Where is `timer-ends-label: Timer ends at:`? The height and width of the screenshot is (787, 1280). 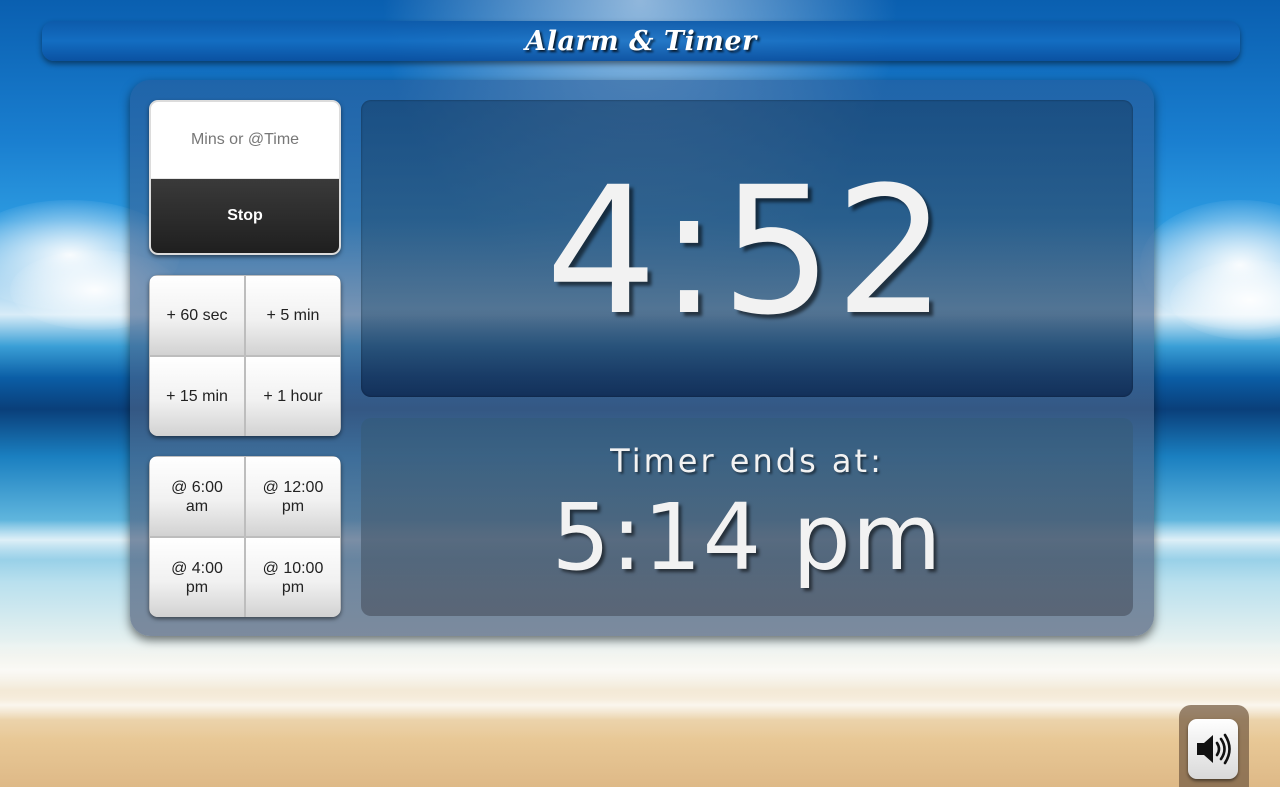 timer-ends-label: Timer ends at: is located at coordinates (747, 461).